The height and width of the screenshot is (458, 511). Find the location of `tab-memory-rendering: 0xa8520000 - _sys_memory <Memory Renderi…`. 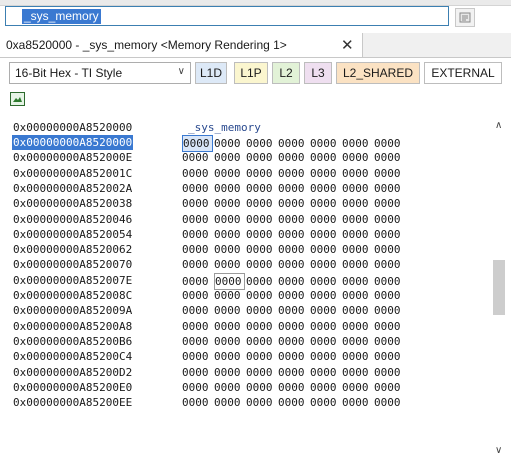

tab-memory-rendering: 0xa8520000 - _sys_memory <Memory Renderi… is located at coordinates (181, 45).